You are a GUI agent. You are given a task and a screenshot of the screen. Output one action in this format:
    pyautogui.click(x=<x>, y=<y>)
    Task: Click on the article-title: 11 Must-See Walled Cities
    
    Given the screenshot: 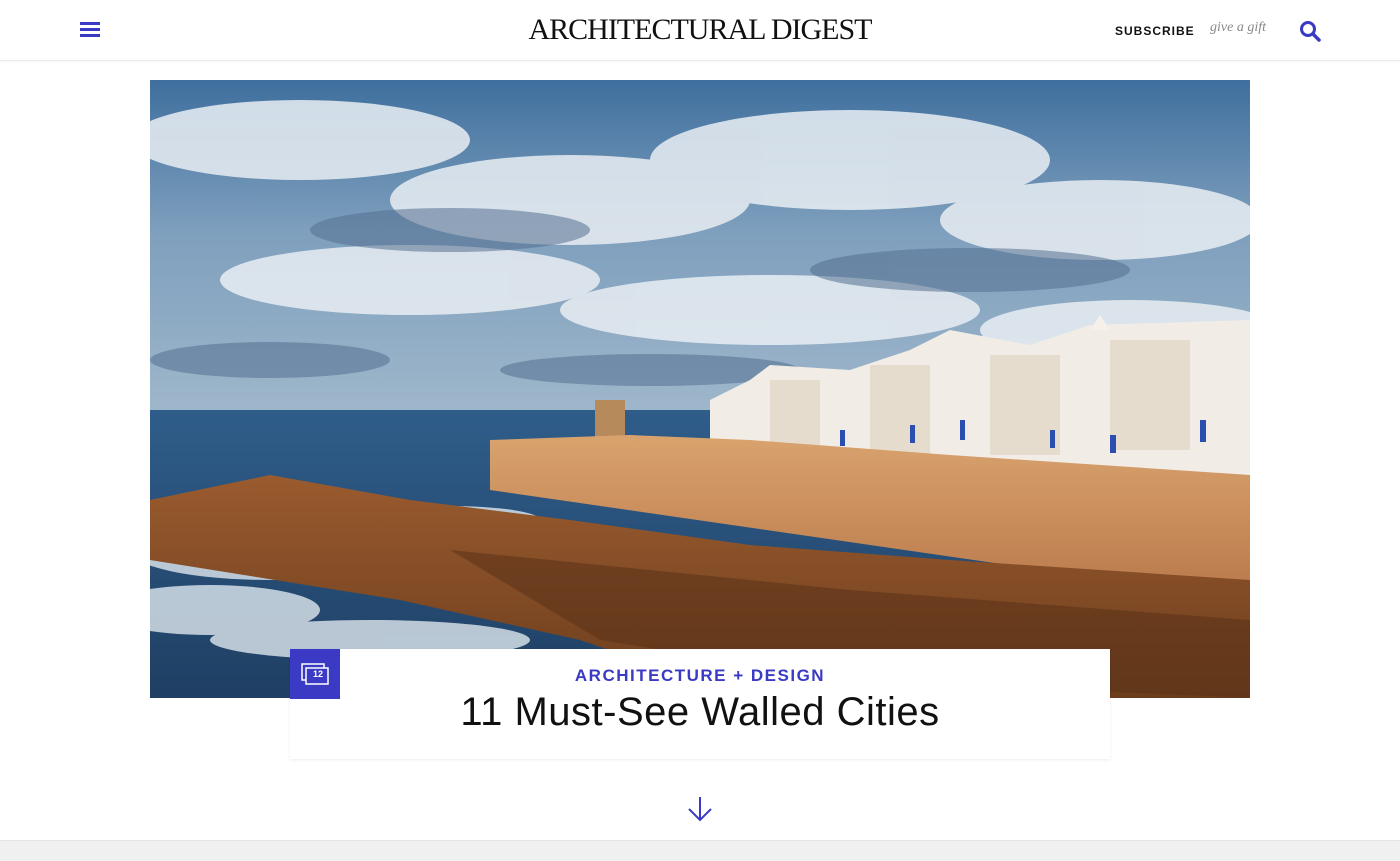 What is the action you would take?
    pyautogui.click(x=700, y=712)
    